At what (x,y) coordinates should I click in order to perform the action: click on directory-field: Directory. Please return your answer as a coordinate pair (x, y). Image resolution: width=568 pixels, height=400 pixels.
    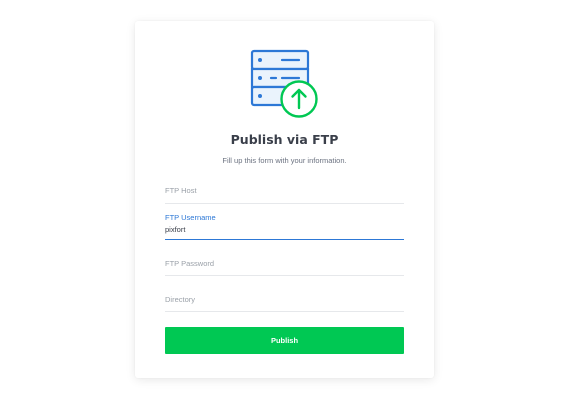
    Looking at the image, I should click on (284, 301).